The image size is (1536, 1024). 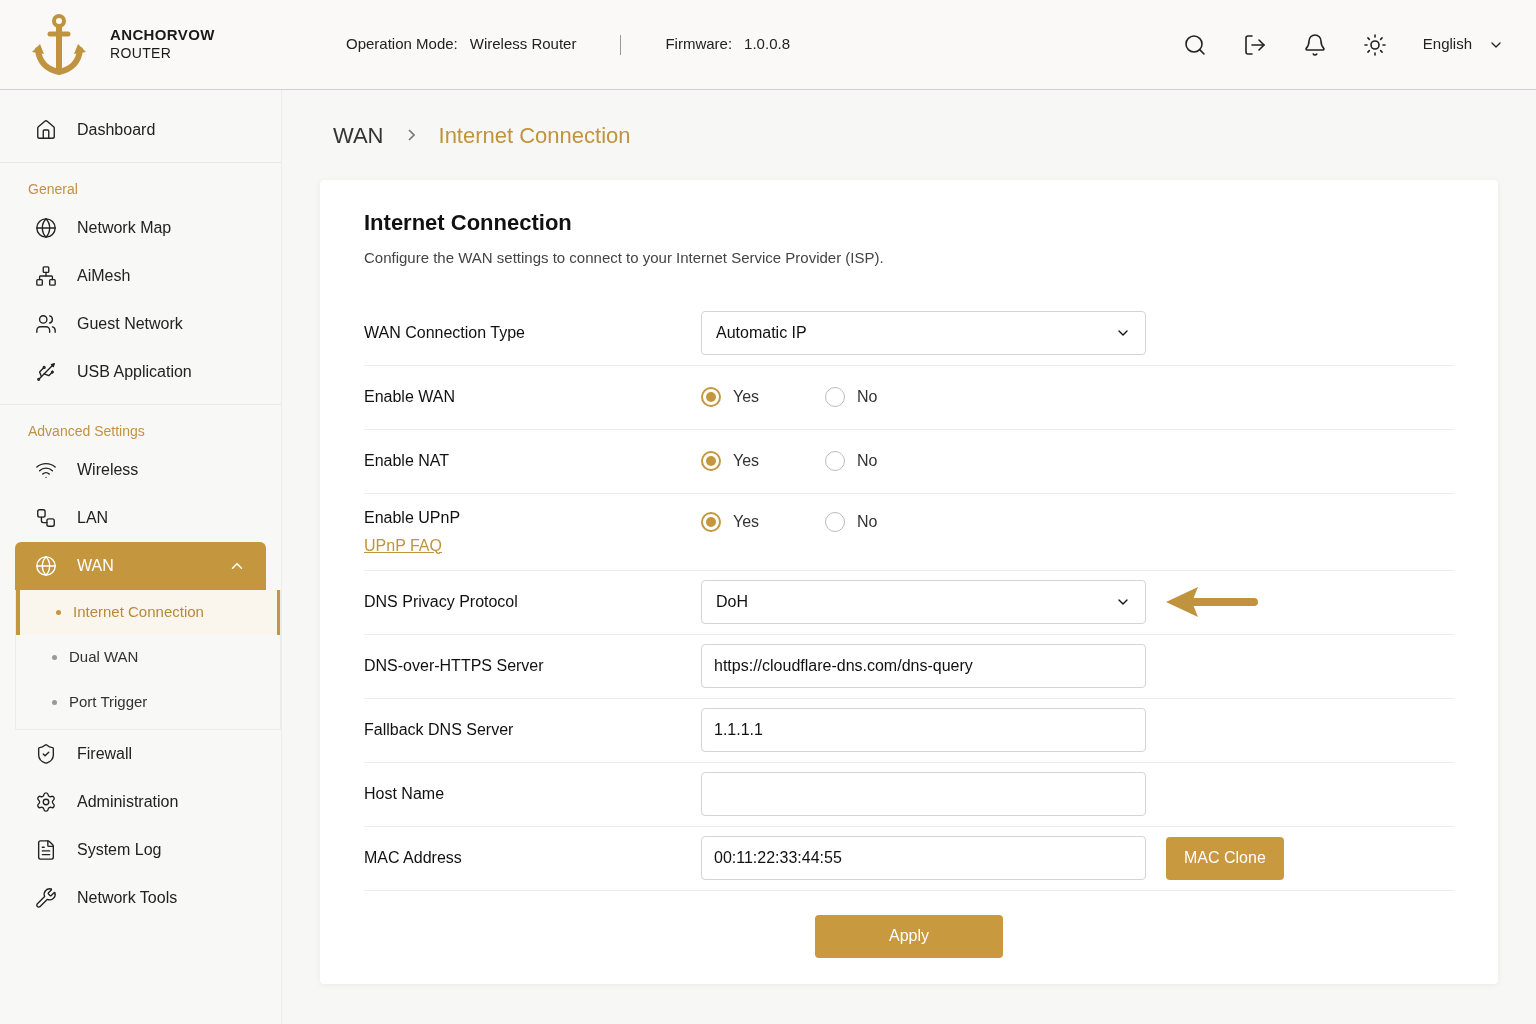 What do you see at coordinates (923, 858) in the screenshot?
I see `text-field: 00:11:22:33:44:55` at bounding box center [923, 858].